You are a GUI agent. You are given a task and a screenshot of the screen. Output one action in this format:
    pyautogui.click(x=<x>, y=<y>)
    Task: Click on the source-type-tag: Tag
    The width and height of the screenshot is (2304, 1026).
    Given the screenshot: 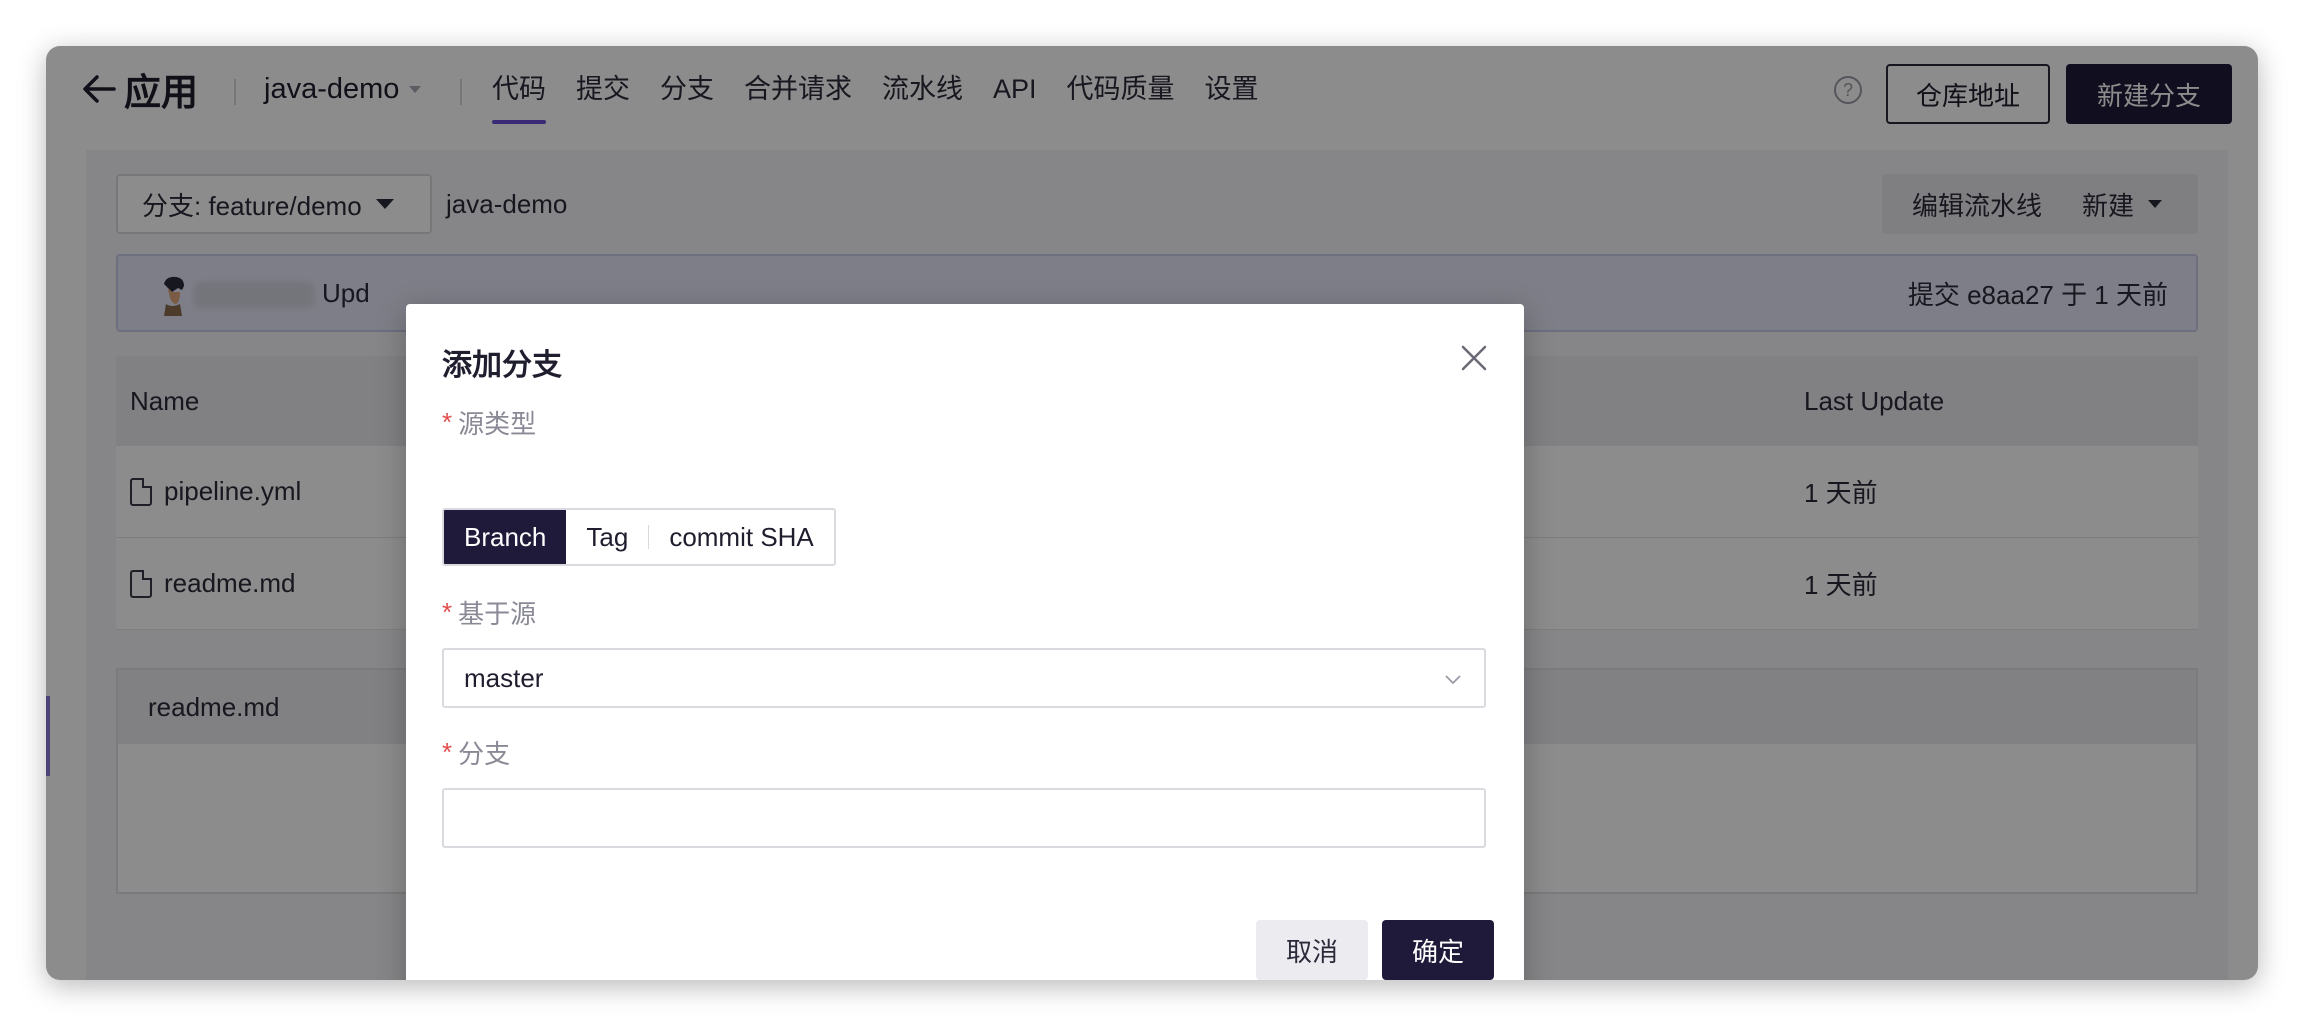 What is the action you would take?
    pyautogui.click(x=607, y=537)
    